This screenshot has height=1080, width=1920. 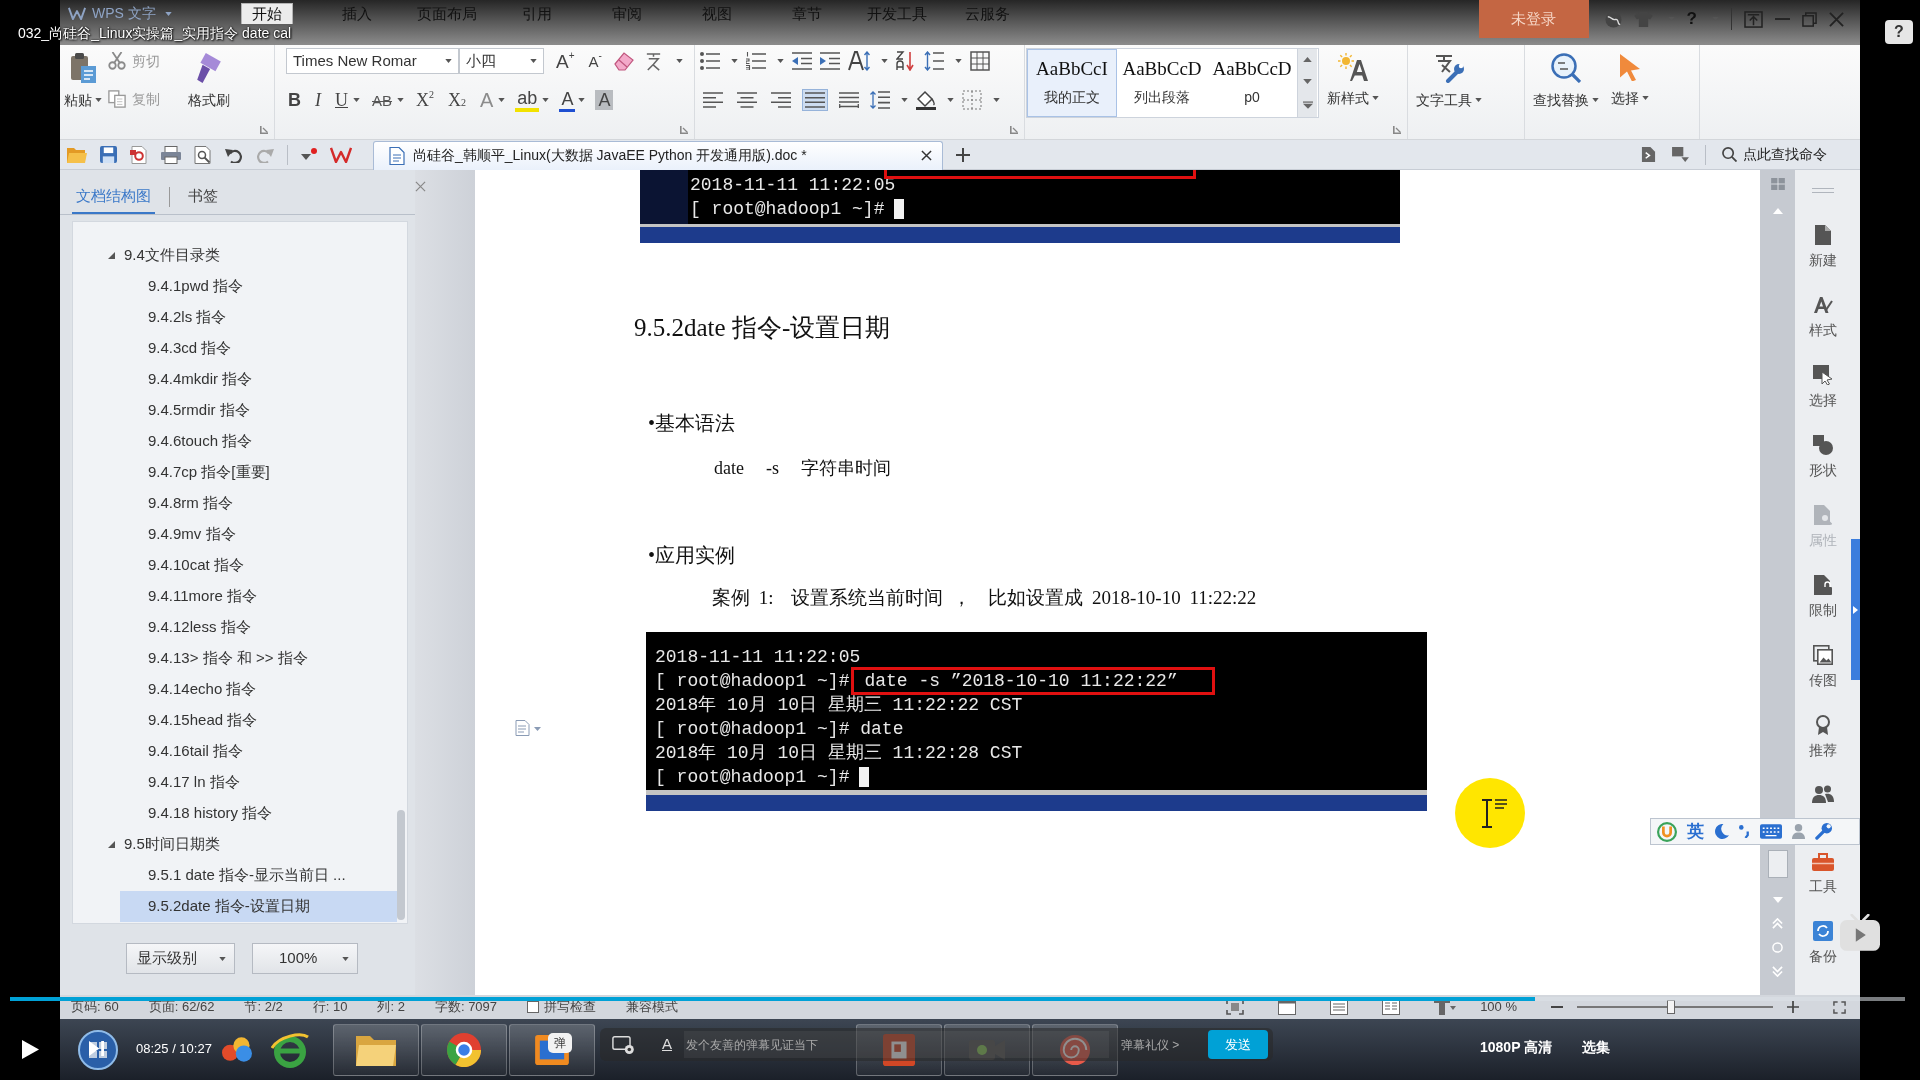 What do you see at coordinates (533, 1007) in the screenshot?
I see `spell-check-checkbox` at bounding box center [533, 1007].